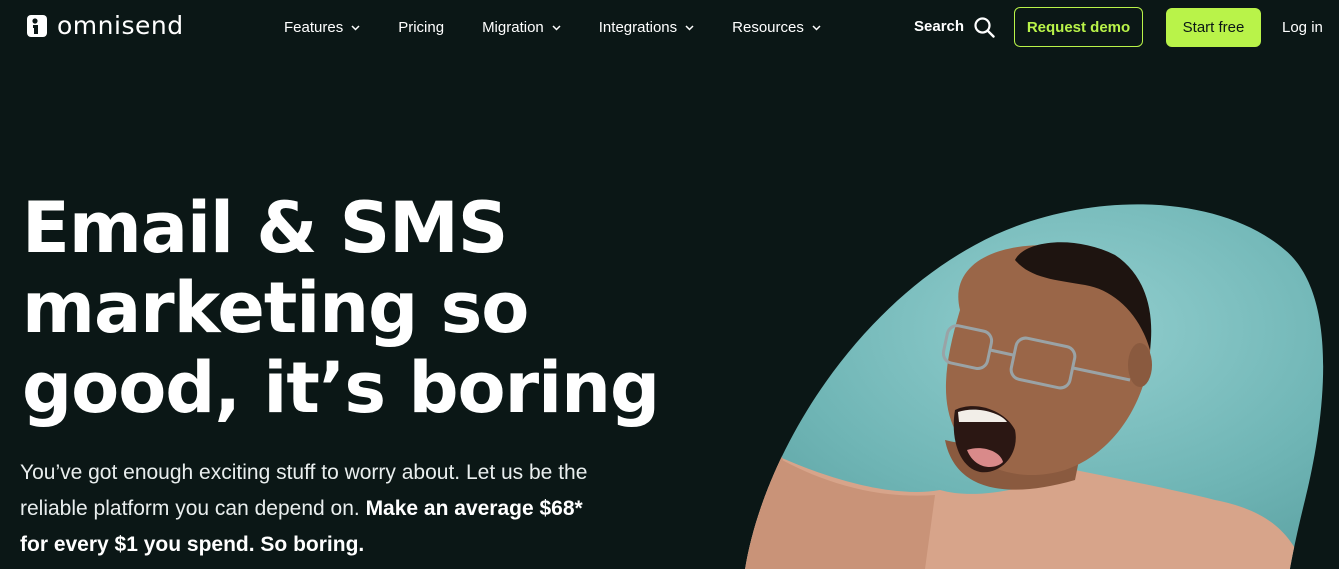 The image size is (1339, 569). Describe the element at coordinates (1302, 28) in the screenshot. I see `login-link: Log in` at that location.